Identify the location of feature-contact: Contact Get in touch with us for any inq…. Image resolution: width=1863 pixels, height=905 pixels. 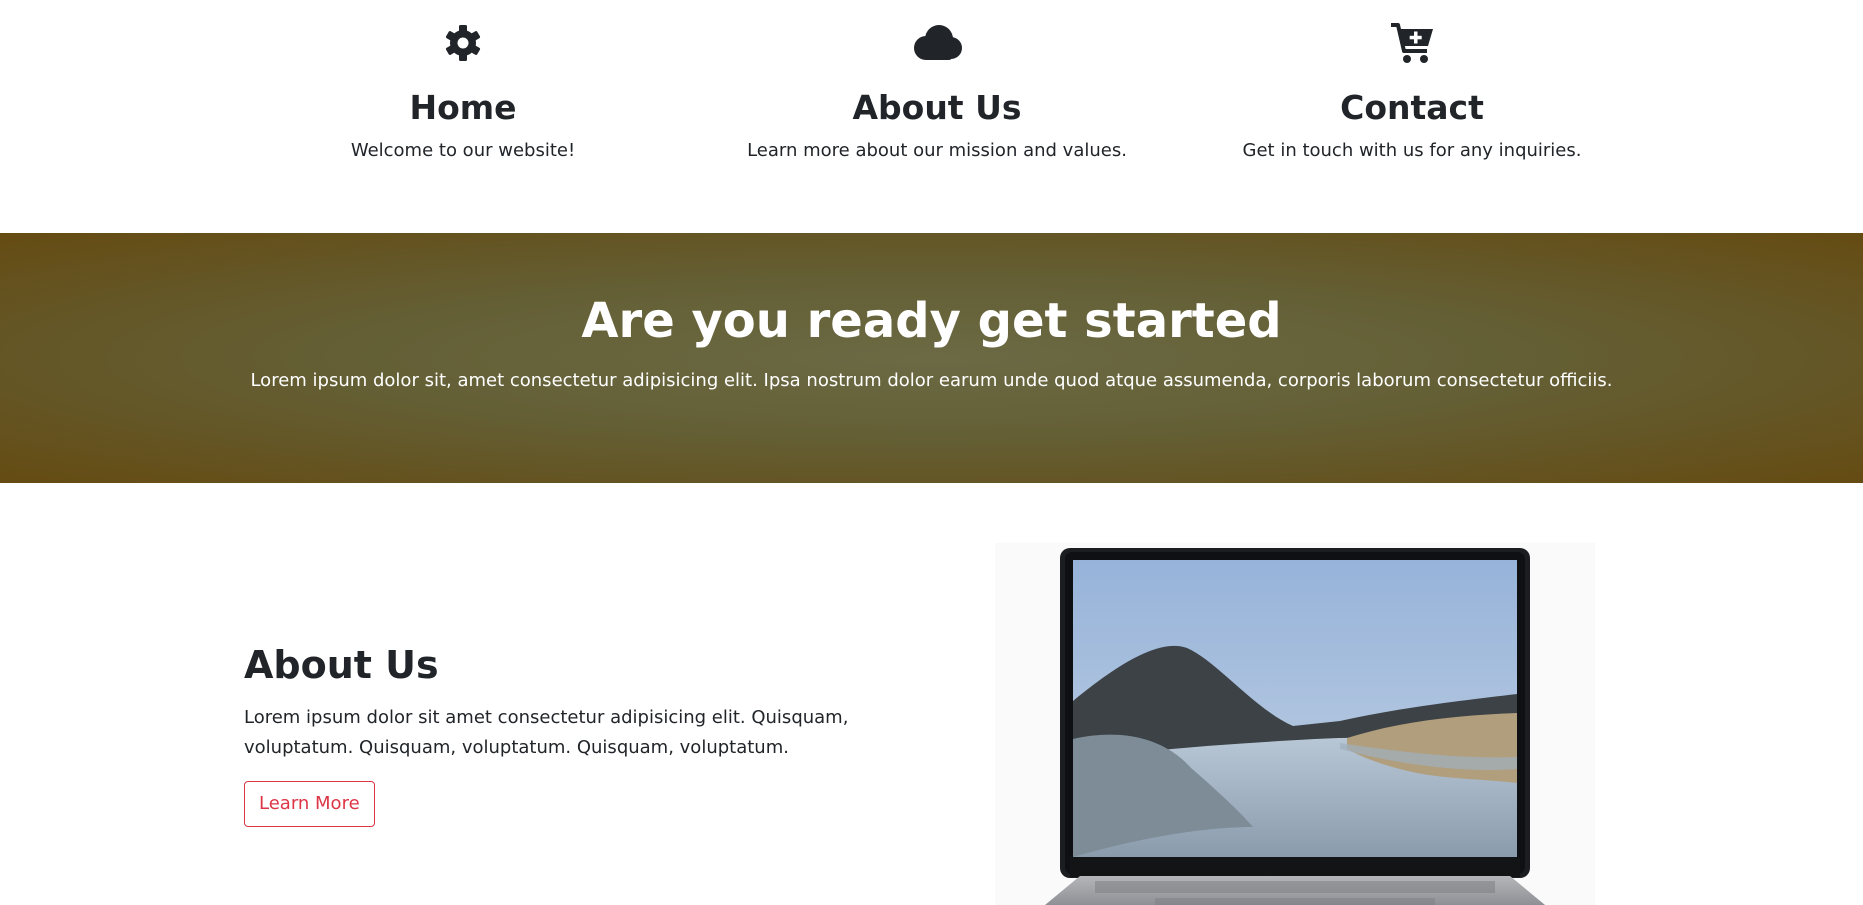
(1412, 90).